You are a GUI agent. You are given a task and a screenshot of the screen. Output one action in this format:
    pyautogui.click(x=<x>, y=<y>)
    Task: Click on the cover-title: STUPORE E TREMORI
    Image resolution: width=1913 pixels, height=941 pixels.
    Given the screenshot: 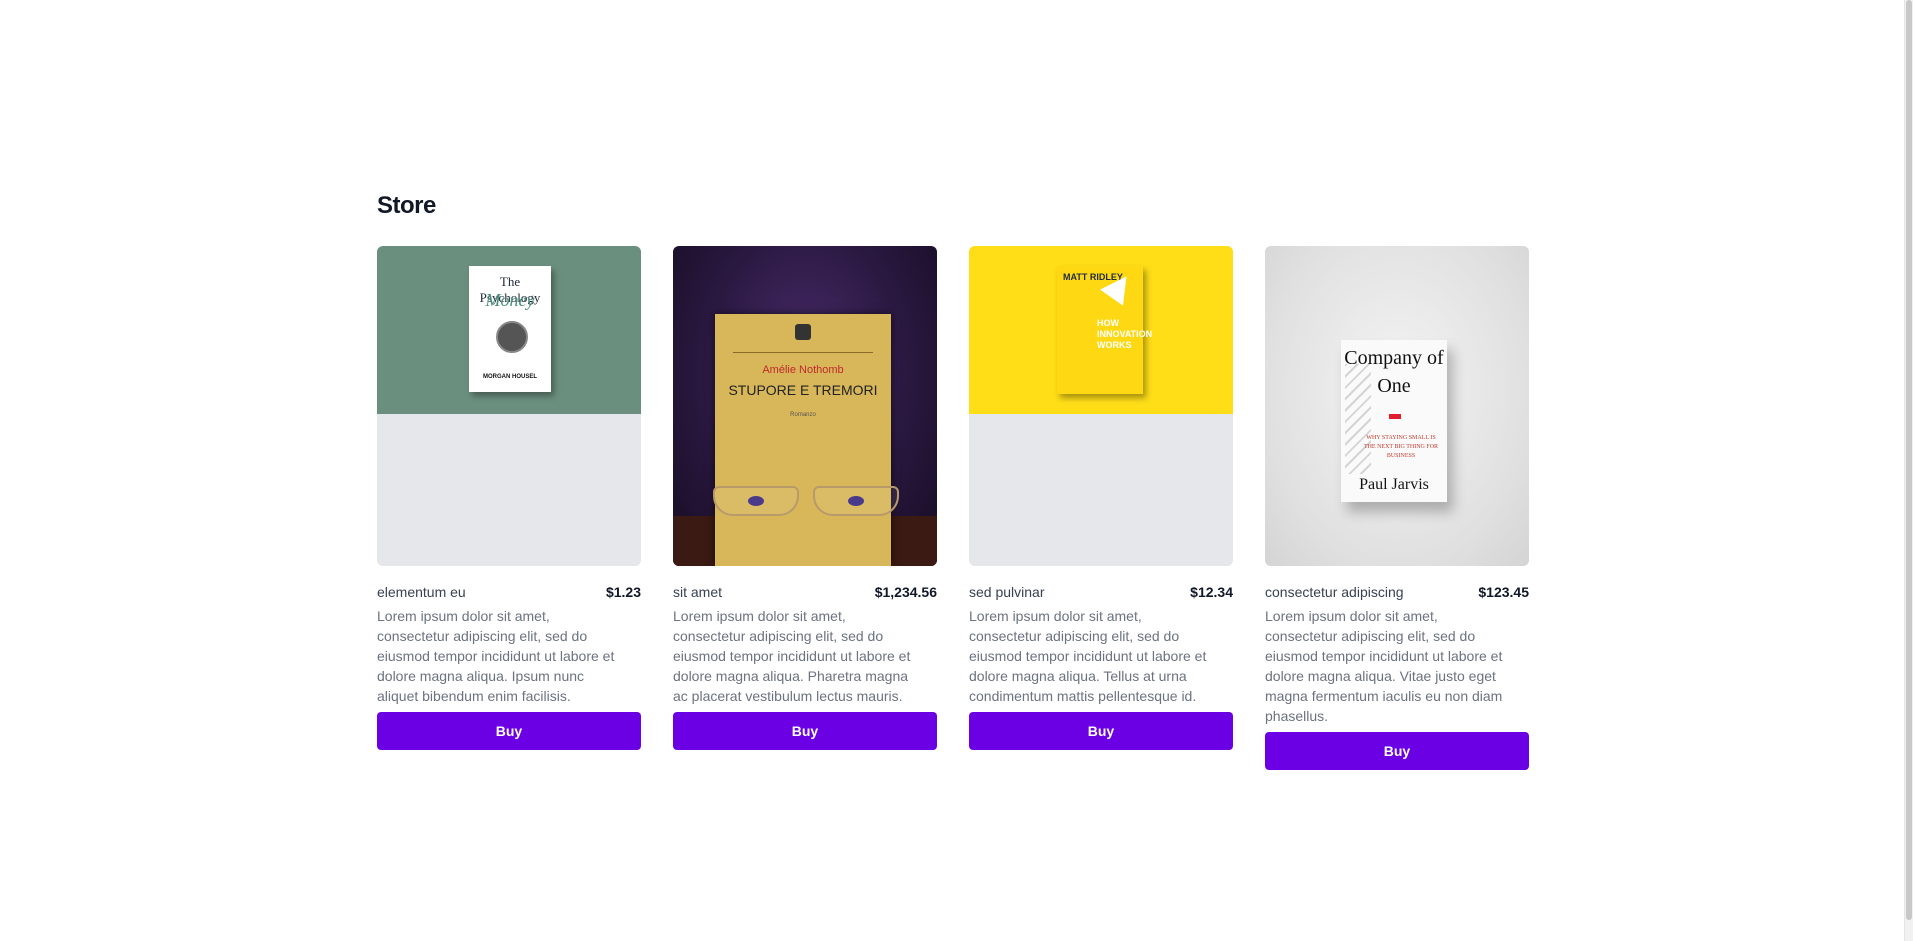 What is the action you would take?
    pyautogui.click(x=803, y=390)
    